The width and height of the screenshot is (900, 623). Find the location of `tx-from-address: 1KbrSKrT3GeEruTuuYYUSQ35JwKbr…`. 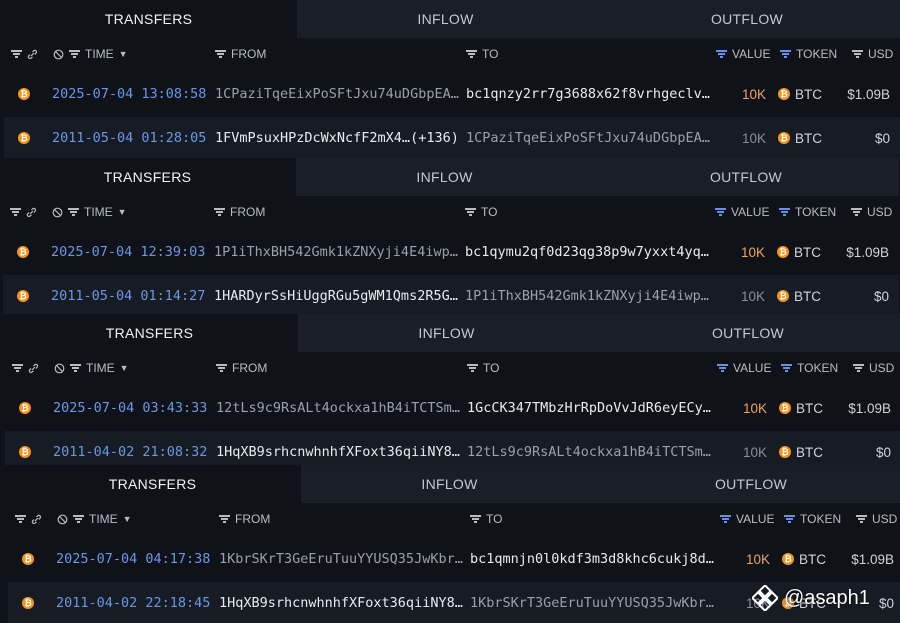

tx-from-address: 1KbrSKrT3GeEruTuuYYUSQ35JwKbr… is located at coordinates (341, 559).